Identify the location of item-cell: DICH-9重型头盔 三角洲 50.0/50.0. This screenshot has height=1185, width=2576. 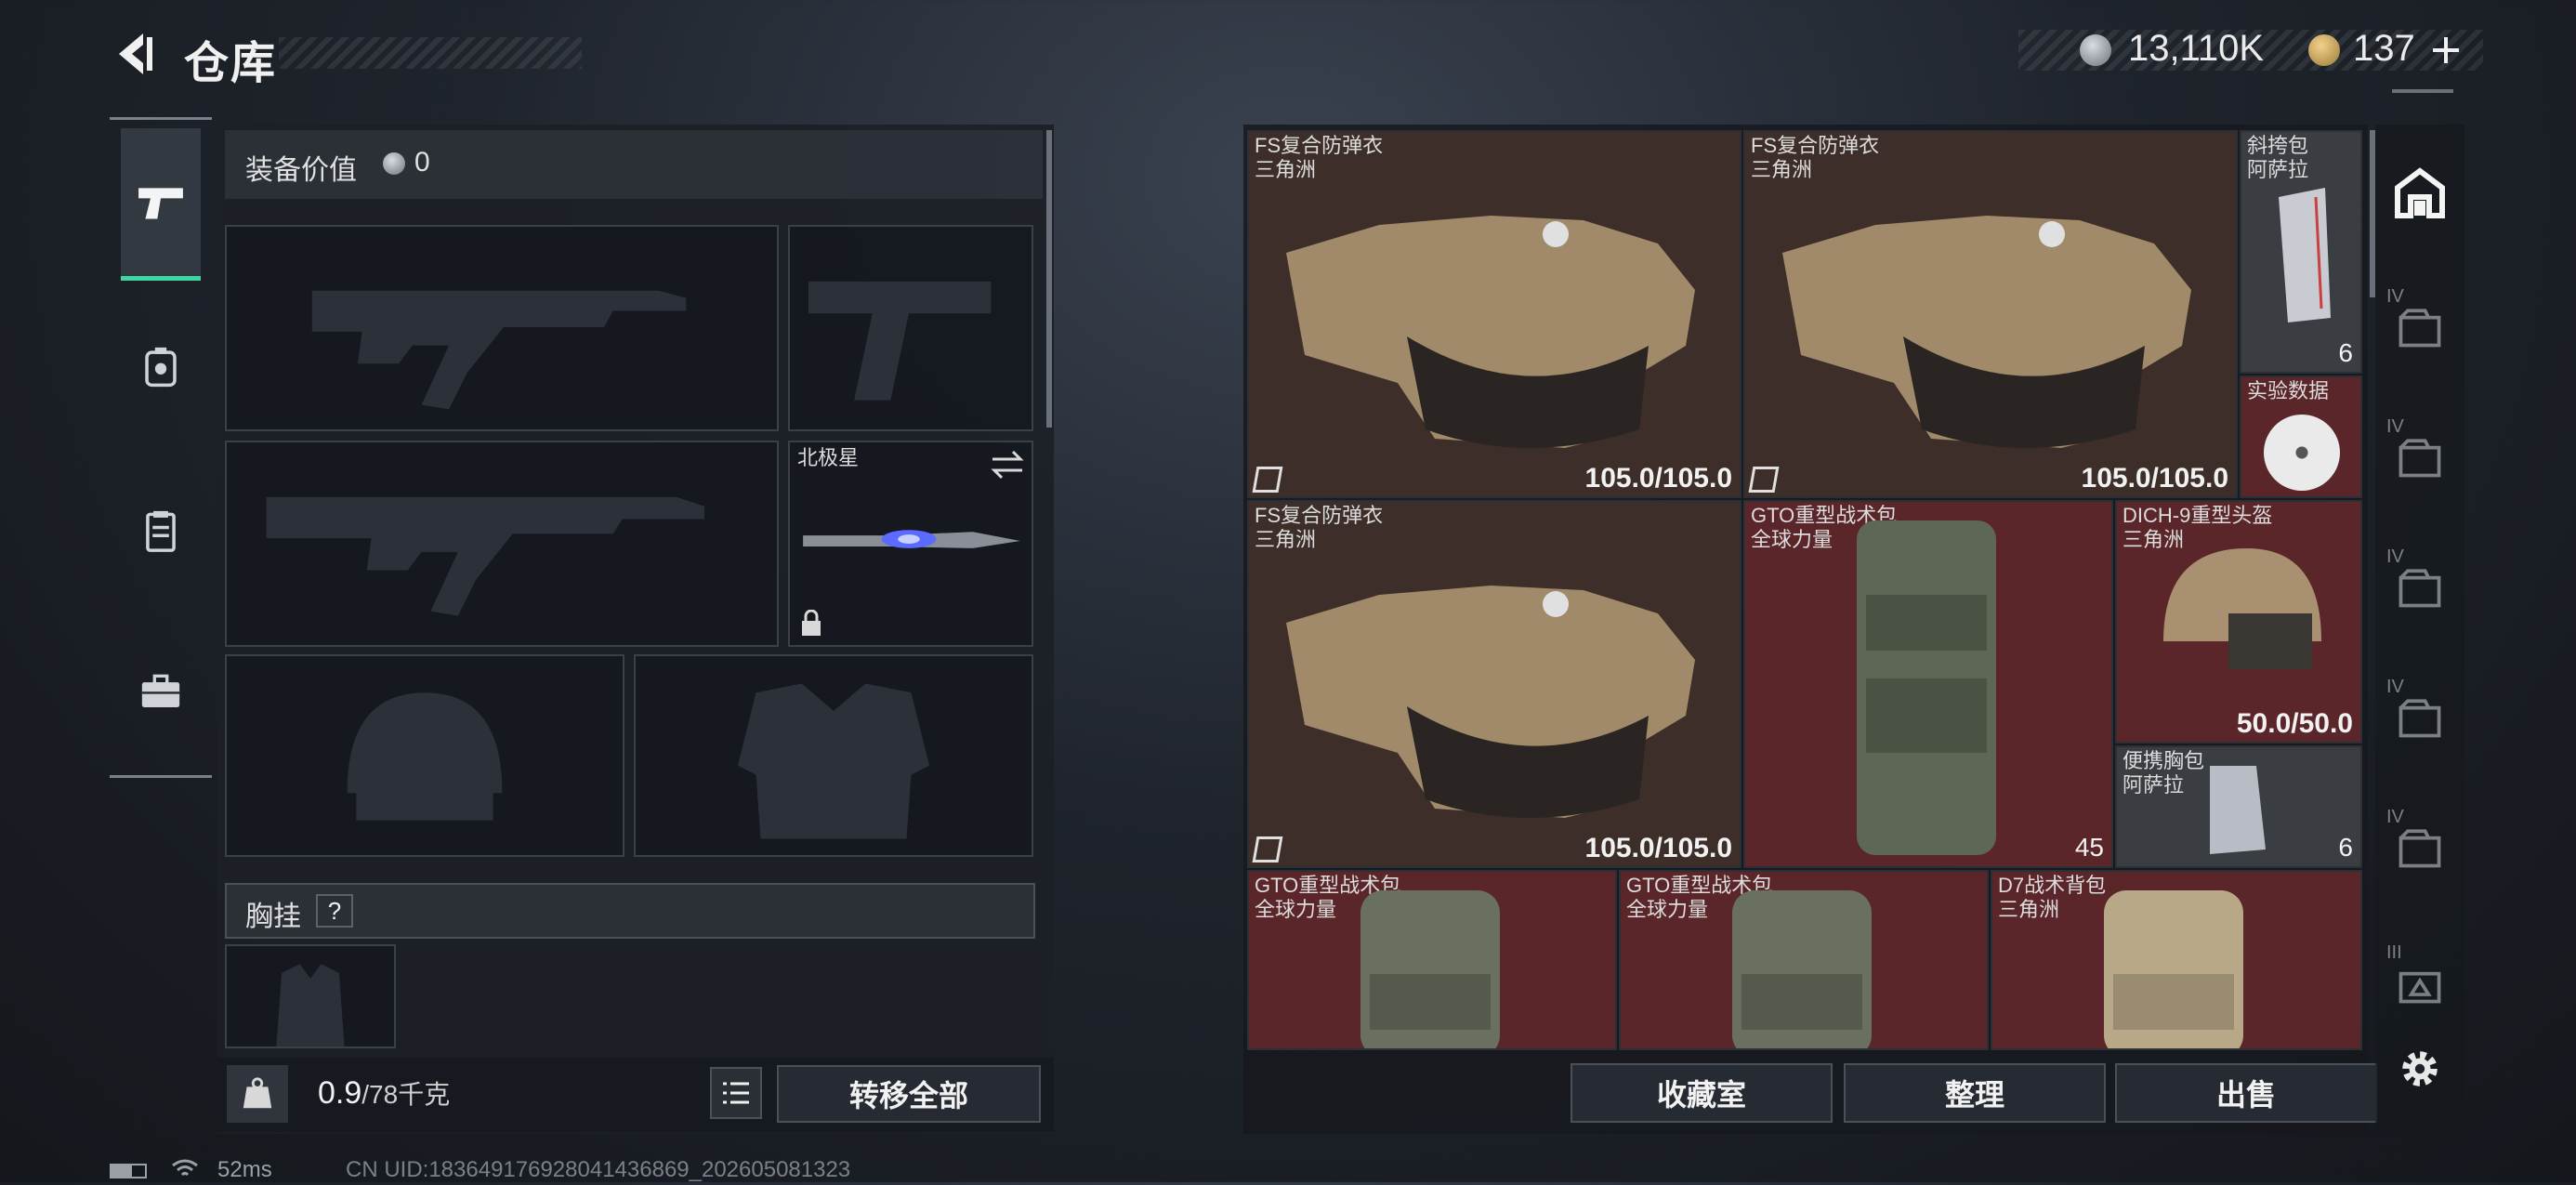
(2238, 622).